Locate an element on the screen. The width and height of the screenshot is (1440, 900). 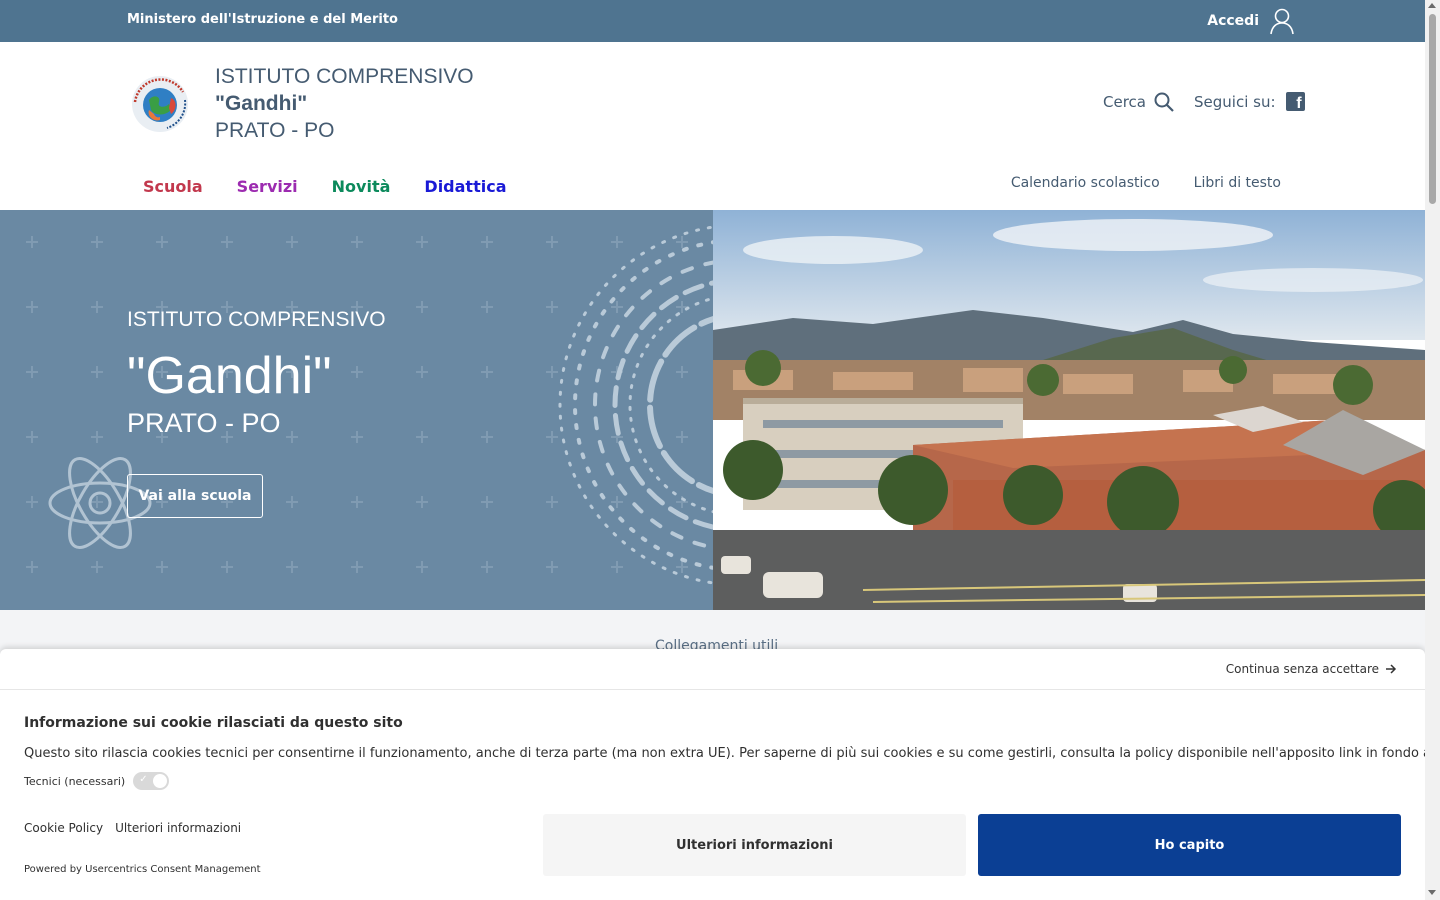
technical-cookies-row: Tecnici (necessari) ✓ is located at coordinates (97, 781).